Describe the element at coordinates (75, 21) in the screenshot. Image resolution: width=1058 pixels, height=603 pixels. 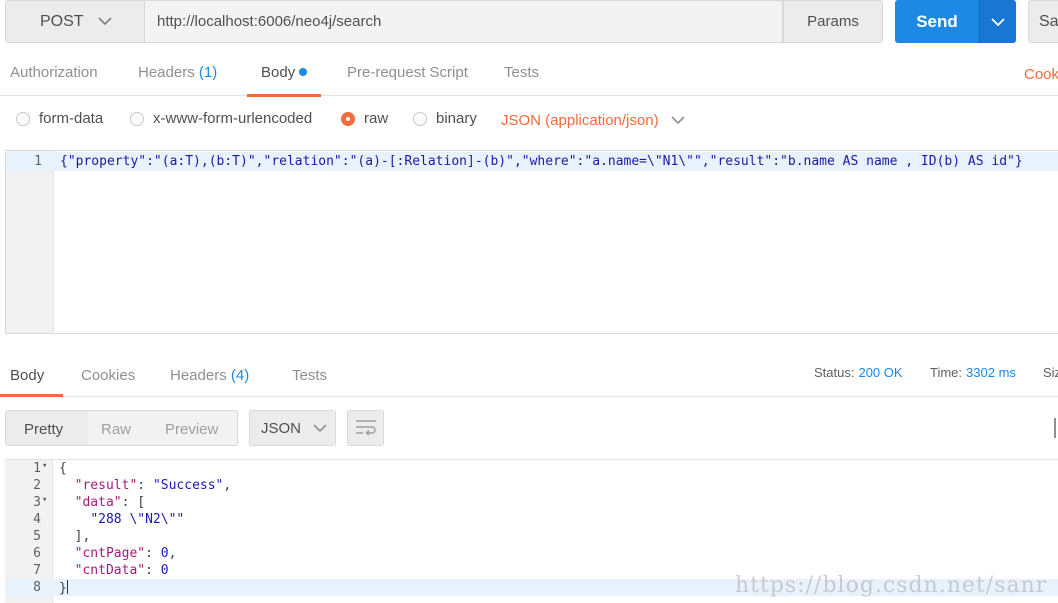
I see `method-select: POST` at that location.